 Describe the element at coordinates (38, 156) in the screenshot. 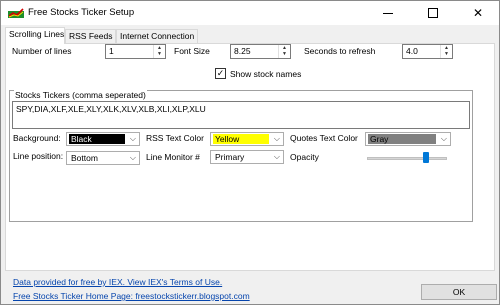

I see `line-position-label: Line position:` at that location.